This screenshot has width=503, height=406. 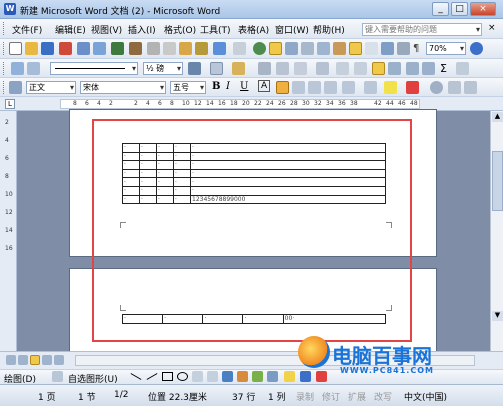 What do you see at coordinates (11, 360) in the screenshot?
I see `normal-view-icon` at bounding box center [11, 360].